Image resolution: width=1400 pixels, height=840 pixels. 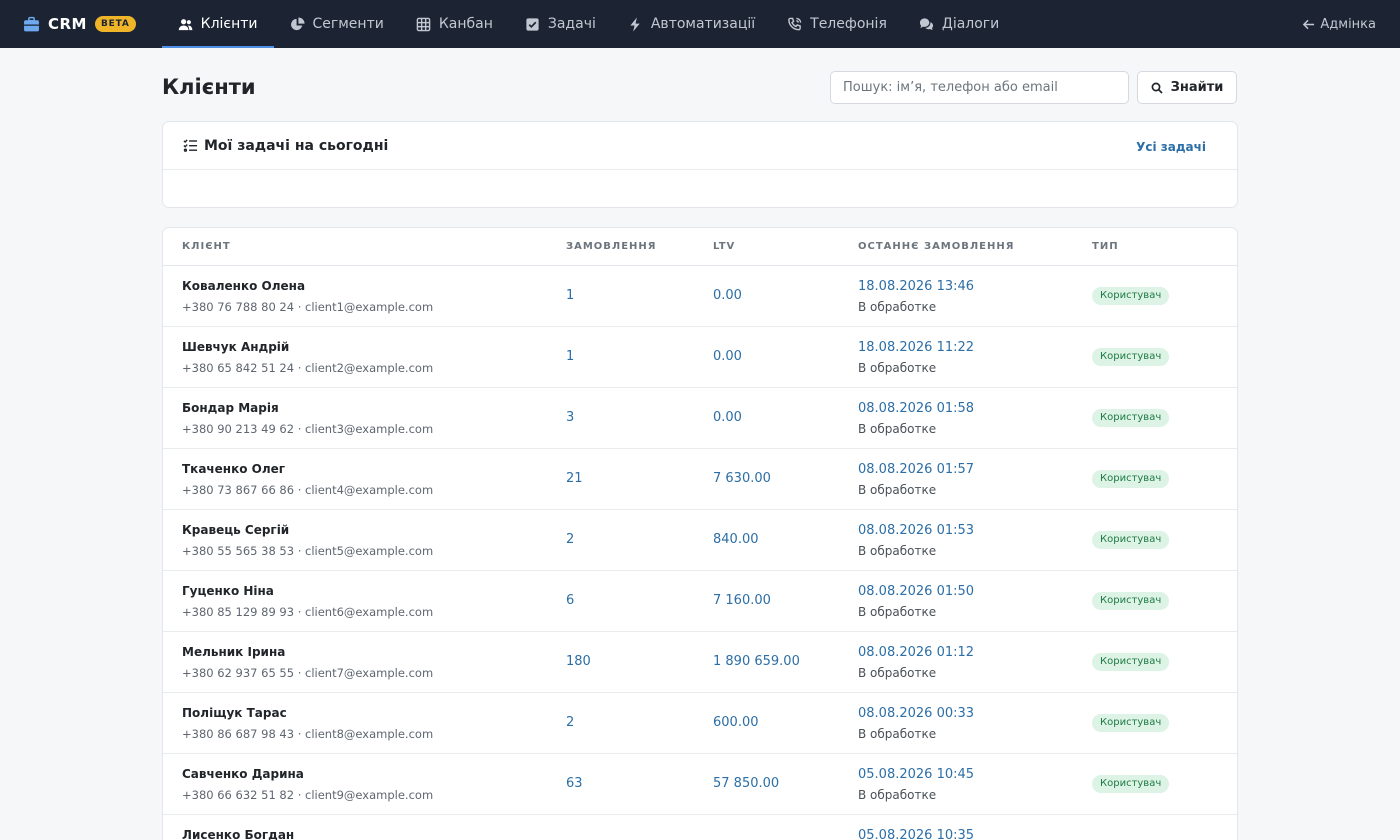 What do you see at coordinates (570, 417) in the screenshot?
I see `orders-count: 3` at bounding box center [570, 417].